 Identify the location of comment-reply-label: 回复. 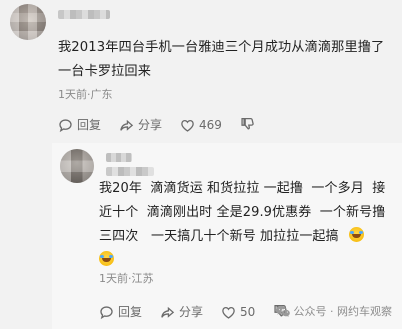
(89, 125).